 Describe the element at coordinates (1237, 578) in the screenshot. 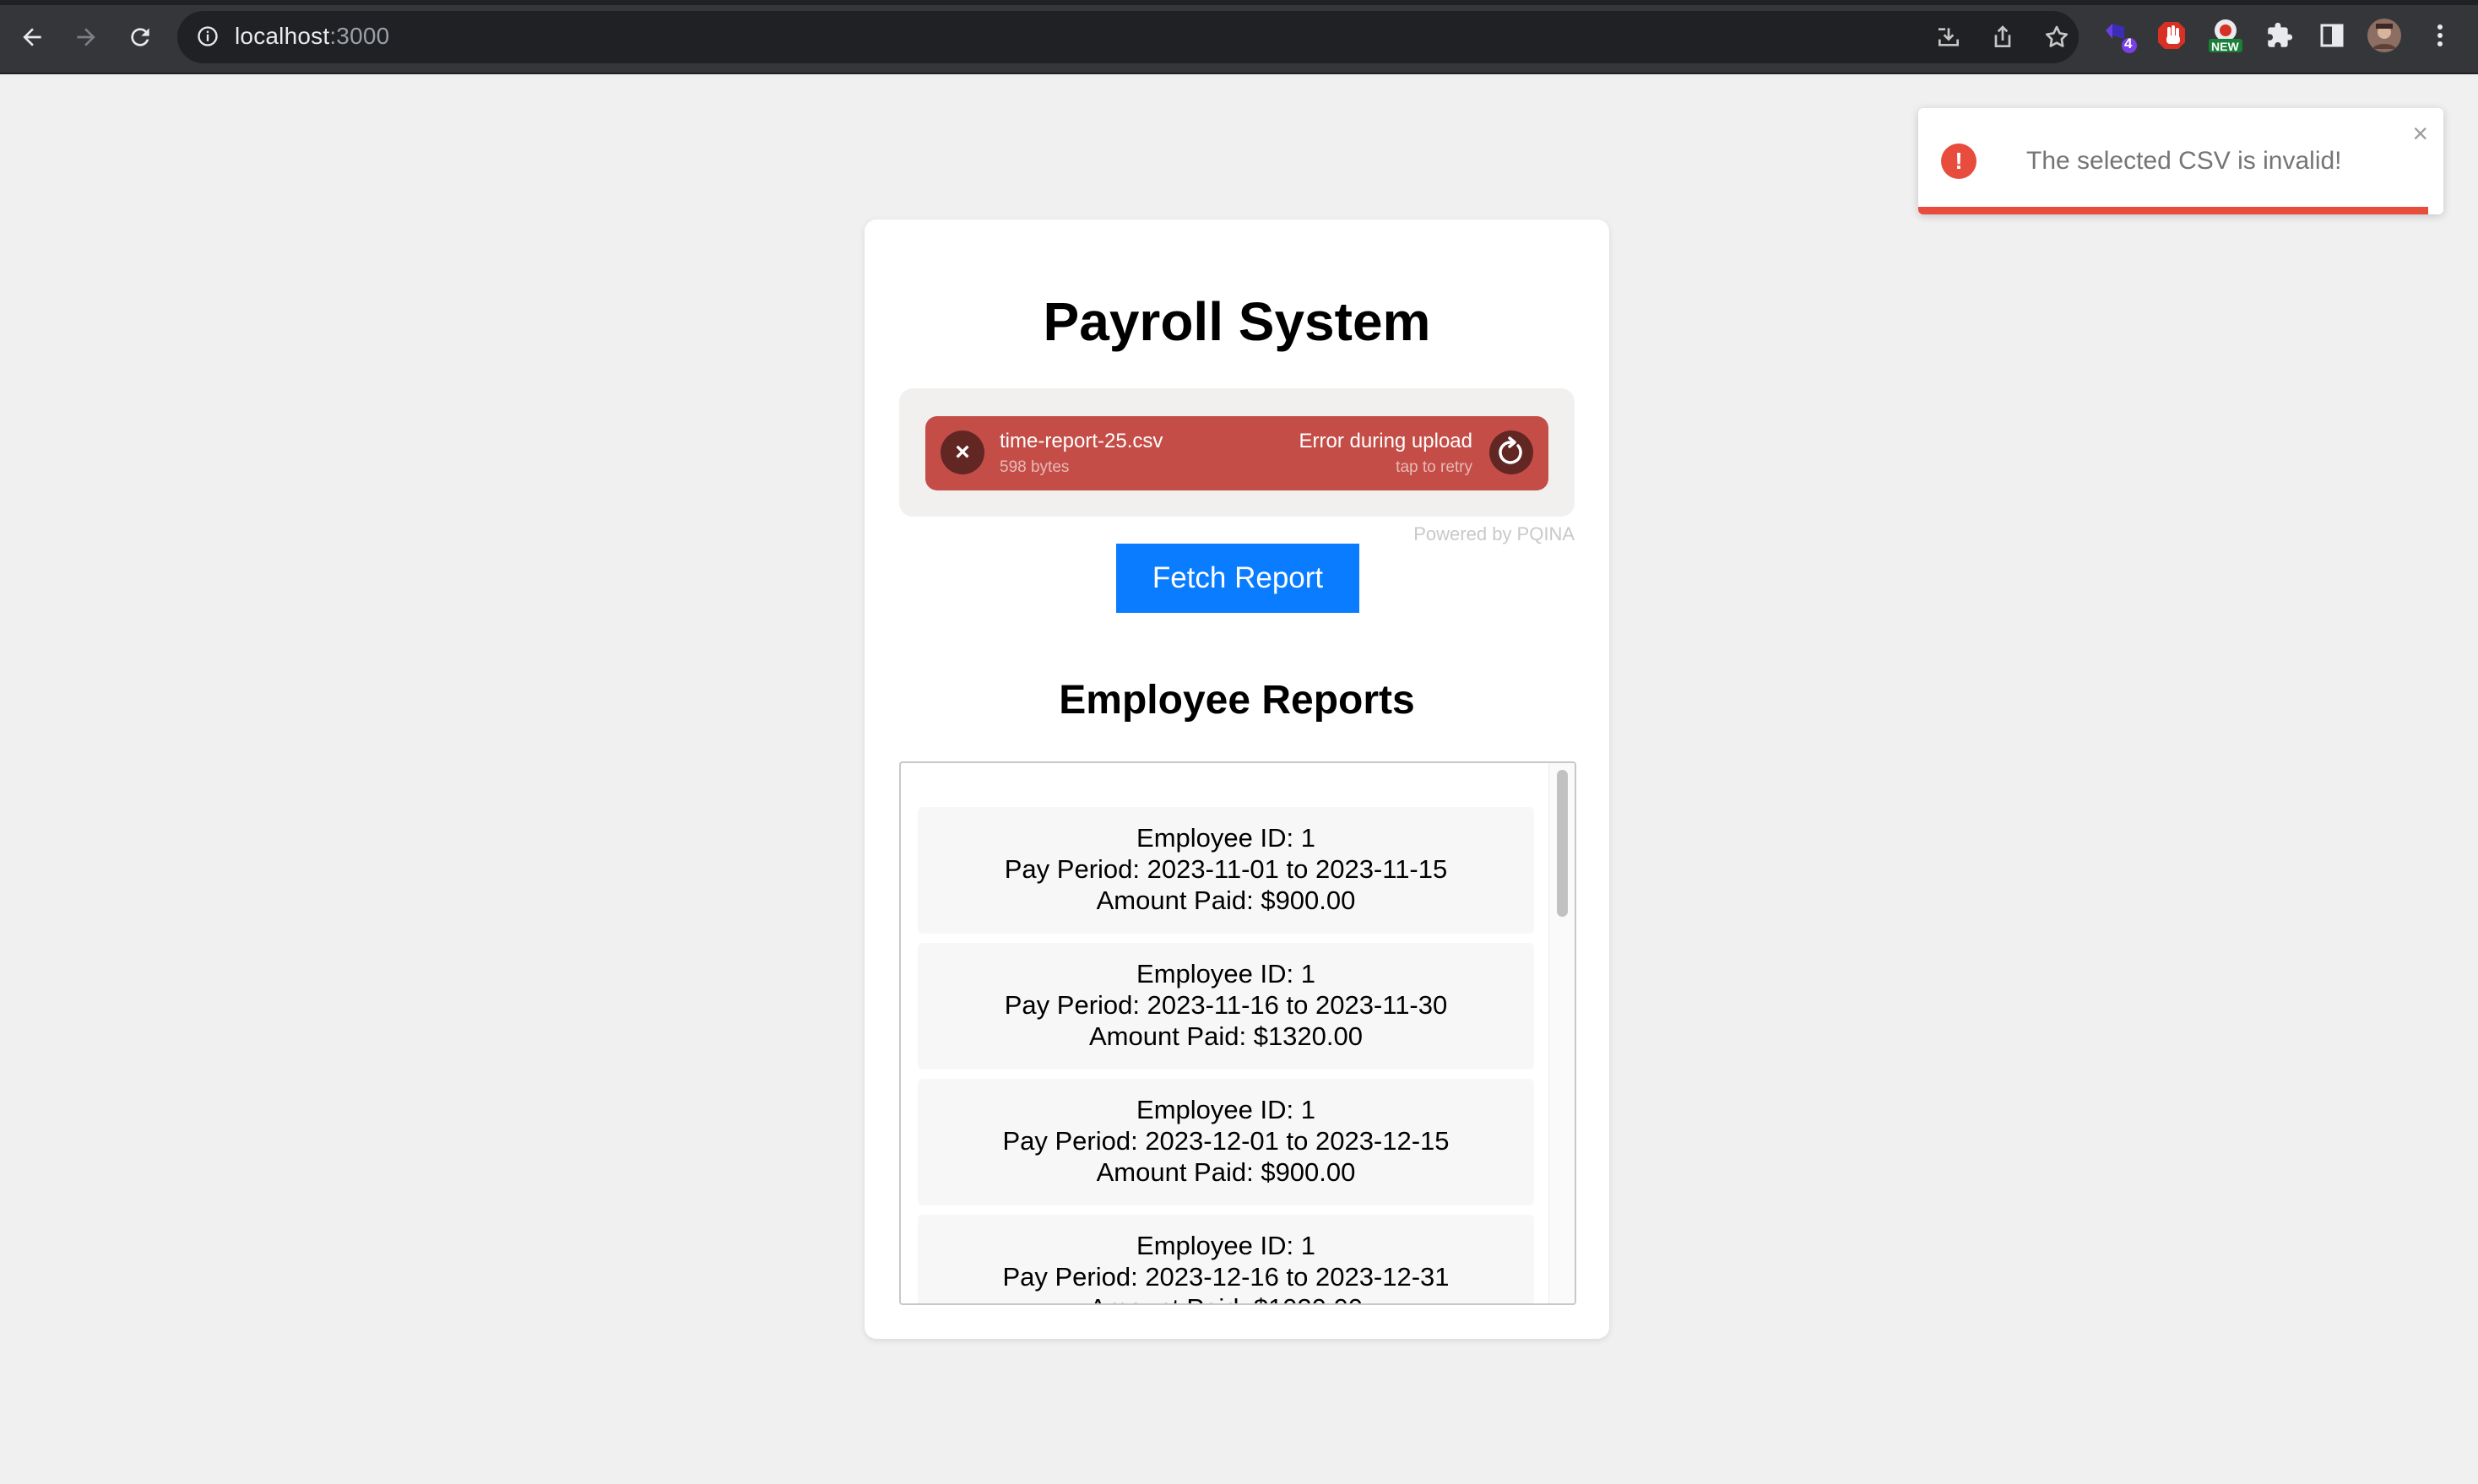

I see `fetch-report-button: Fetch Report` at that location.